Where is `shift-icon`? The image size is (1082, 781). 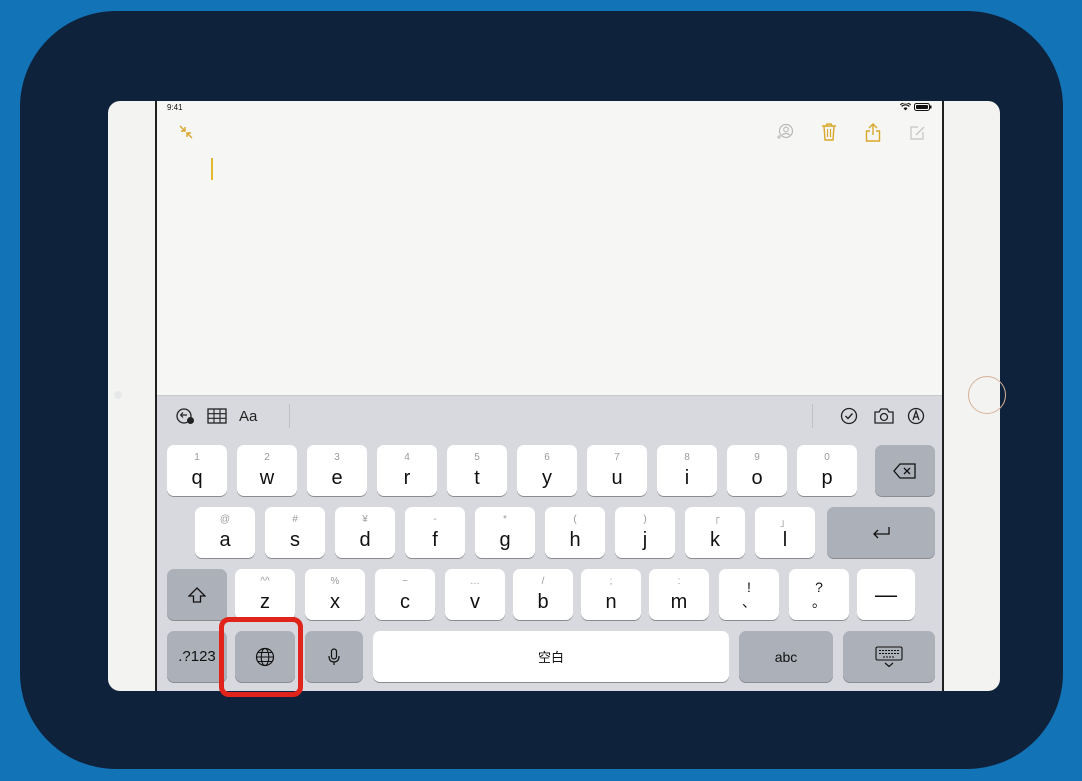 shift-icon is located at coordinates (197, 594).